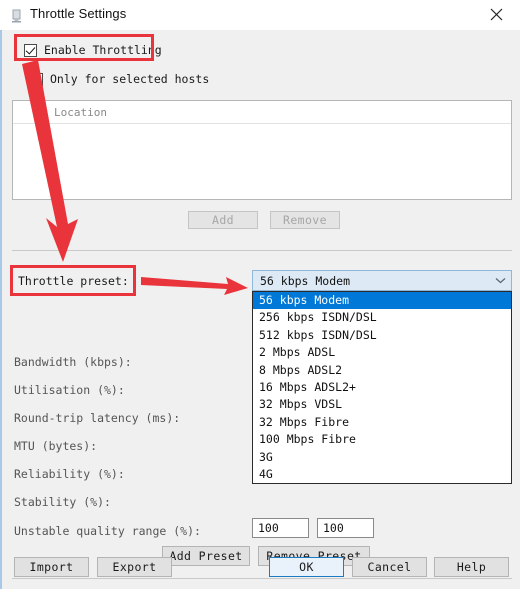  What do you see at coordinates (76, 112) in the screenshot?
I see `hosts-column-location: Location` at bounding box center [76, 112].